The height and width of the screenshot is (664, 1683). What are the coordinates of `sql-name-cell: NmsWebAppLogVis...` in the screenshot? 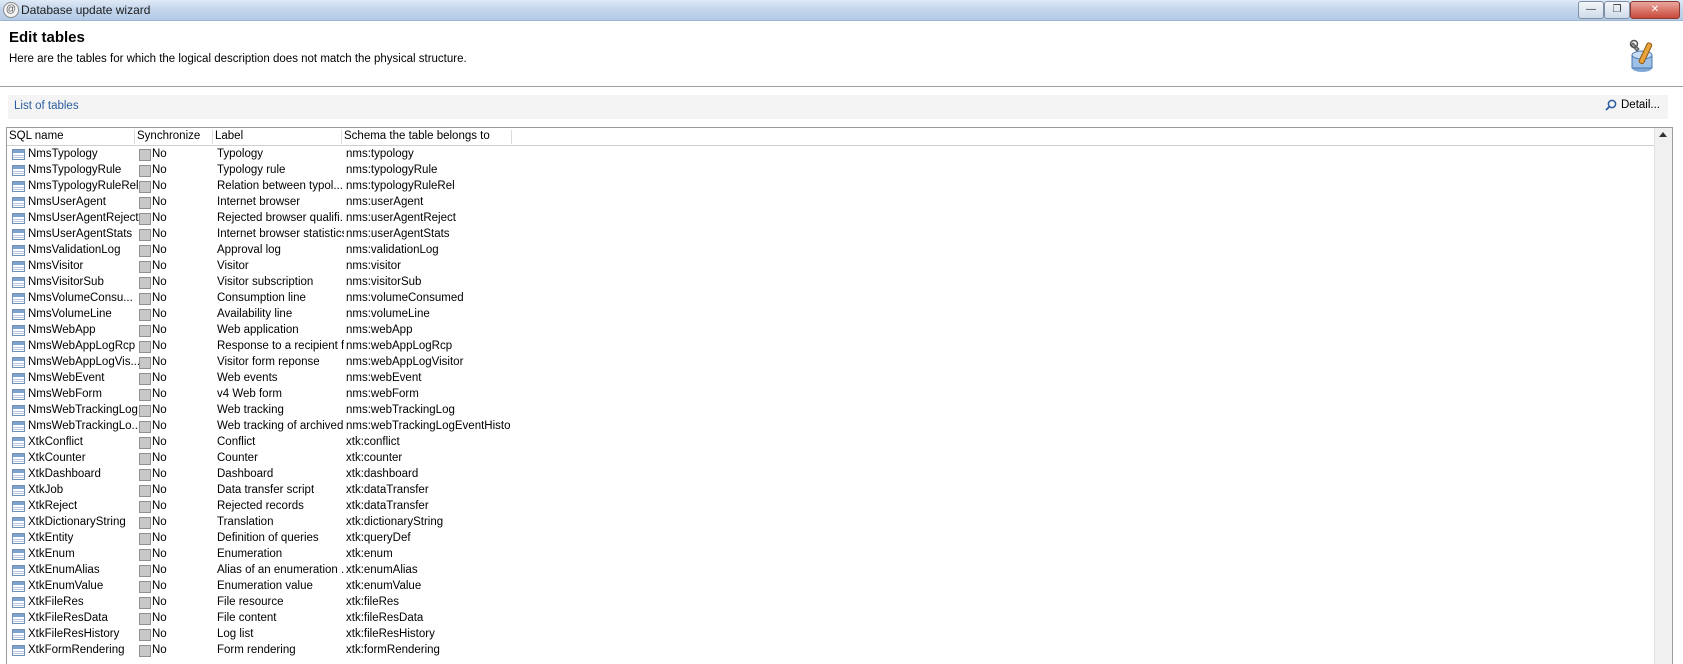 It's located at (84, 362).